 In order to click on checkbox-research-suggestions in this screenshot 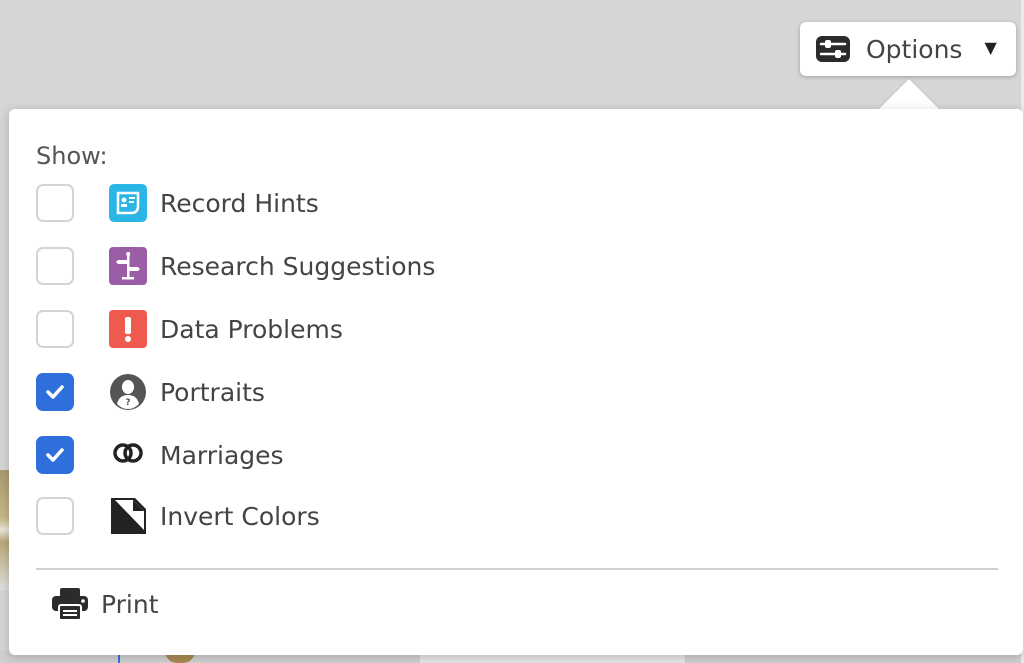, I will do `click(55, 266)`.